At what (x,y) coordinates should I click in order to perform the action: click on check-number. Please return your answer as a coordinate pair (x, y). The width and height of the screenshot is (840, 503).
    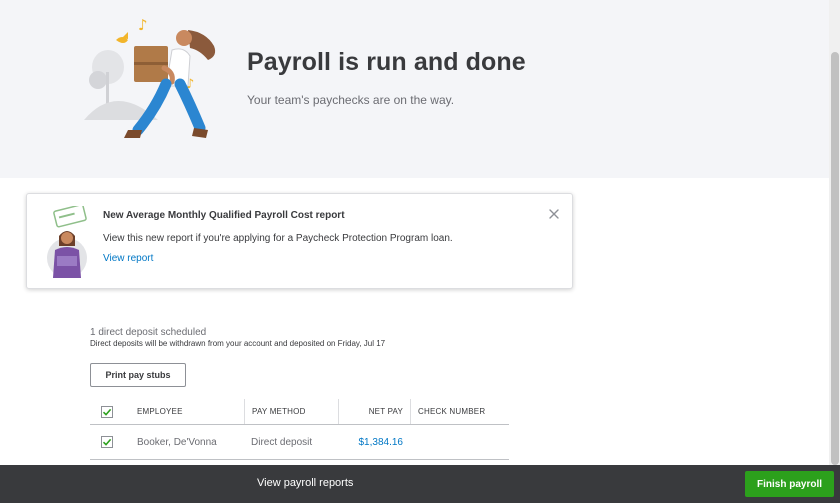
    Looking at the image, I should click on (459, 442).